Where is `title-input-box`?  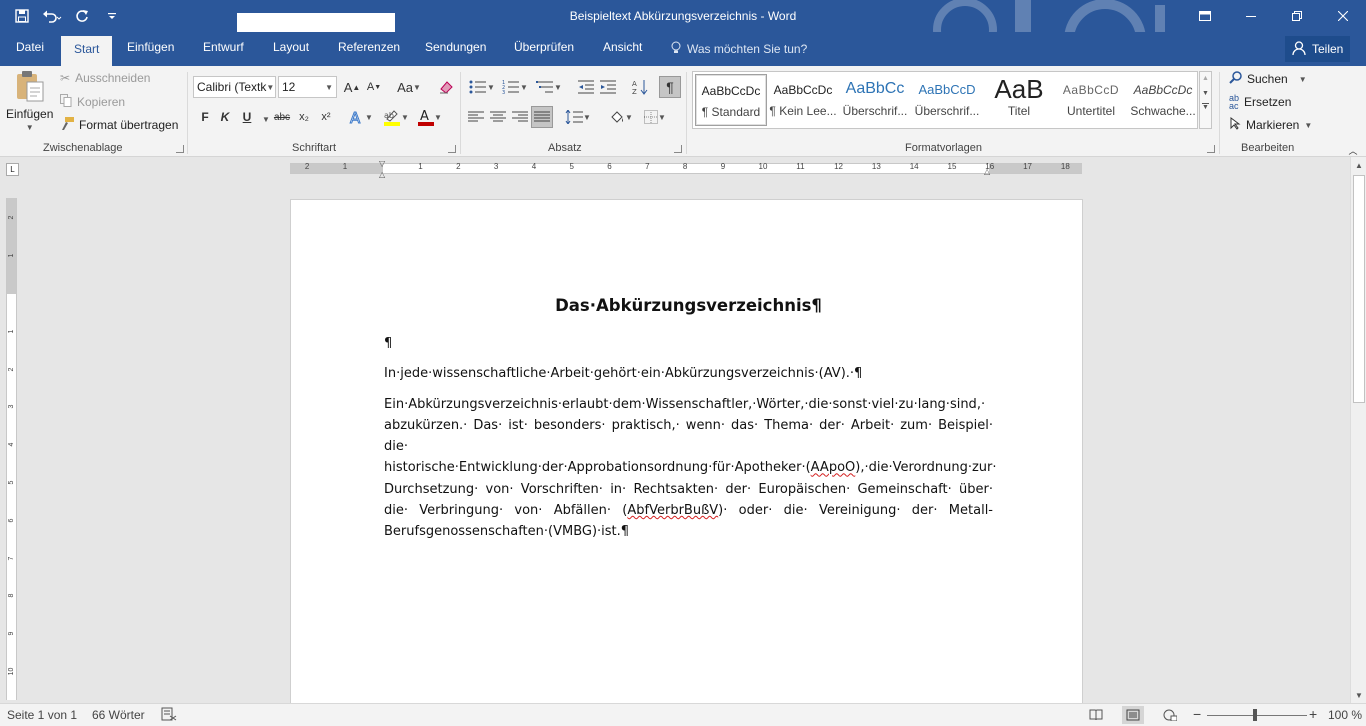 title-input-box is located at coordinates (316, 22).